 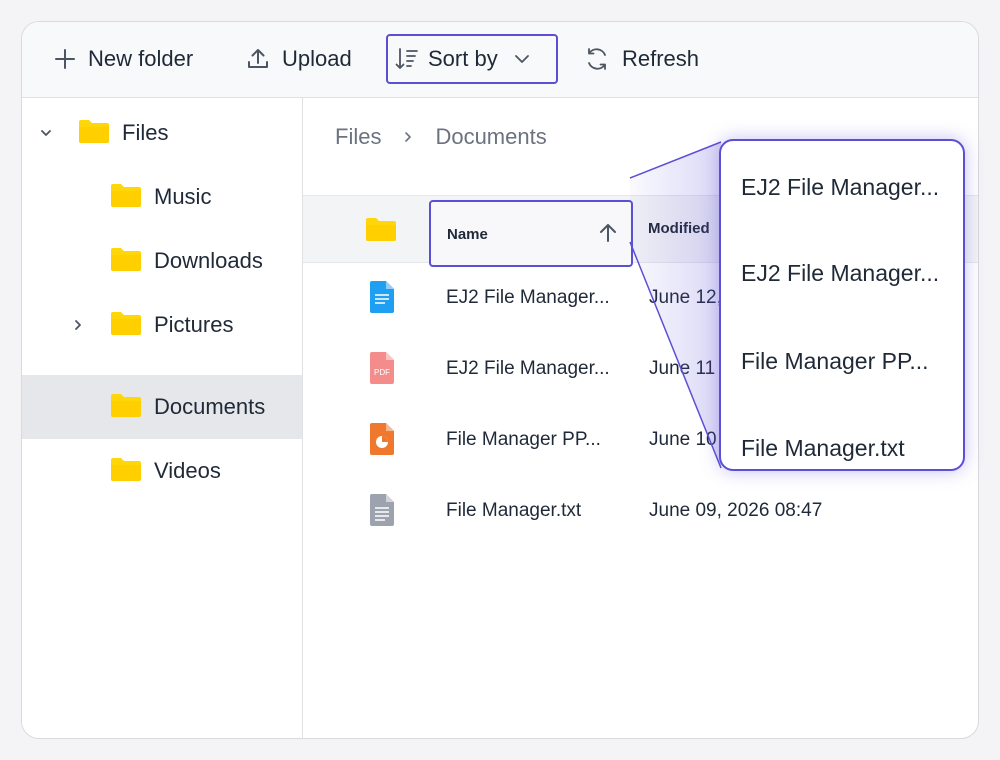 I want to click on breadcrumb: Files Documents, so click(x=441, y=137).